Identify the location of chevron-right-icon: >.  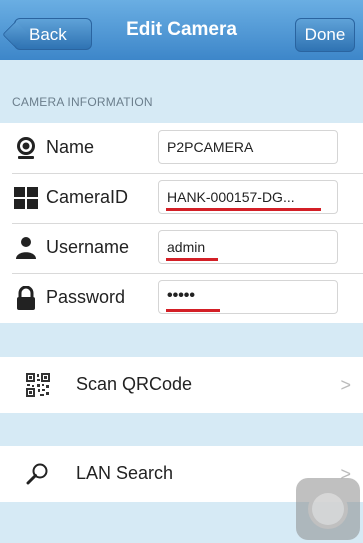
(345, 385).